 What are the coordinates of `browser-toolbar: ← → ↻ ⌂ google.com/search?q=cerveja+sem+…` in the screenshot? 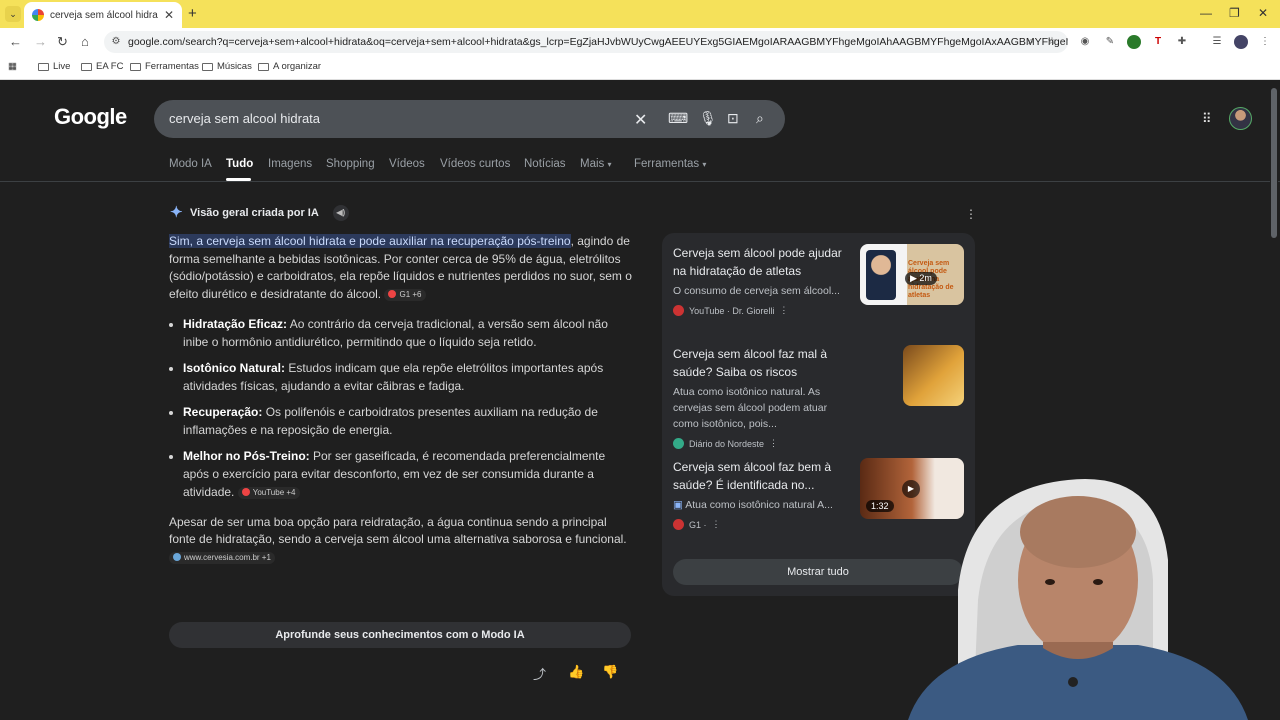 It's located at (640, 42).